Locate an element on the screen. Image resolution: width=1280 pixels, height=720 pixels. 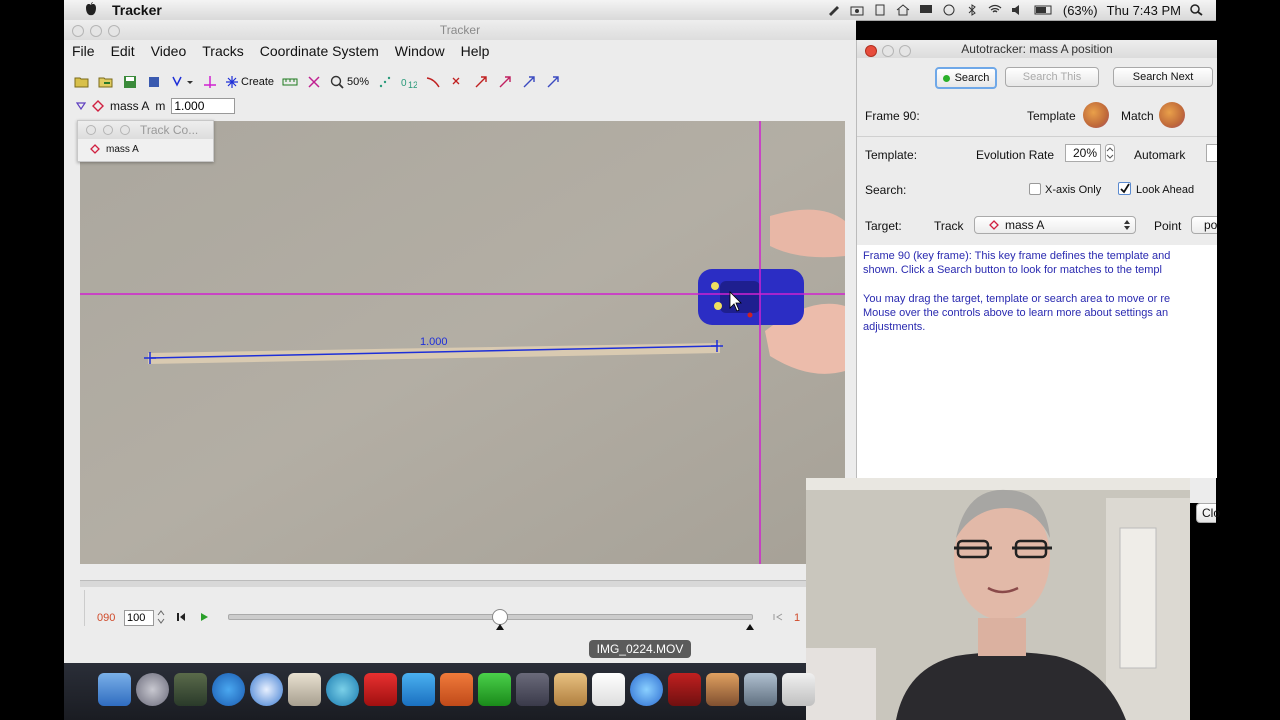
calibration-end-right is located at coordinates (717, 346).